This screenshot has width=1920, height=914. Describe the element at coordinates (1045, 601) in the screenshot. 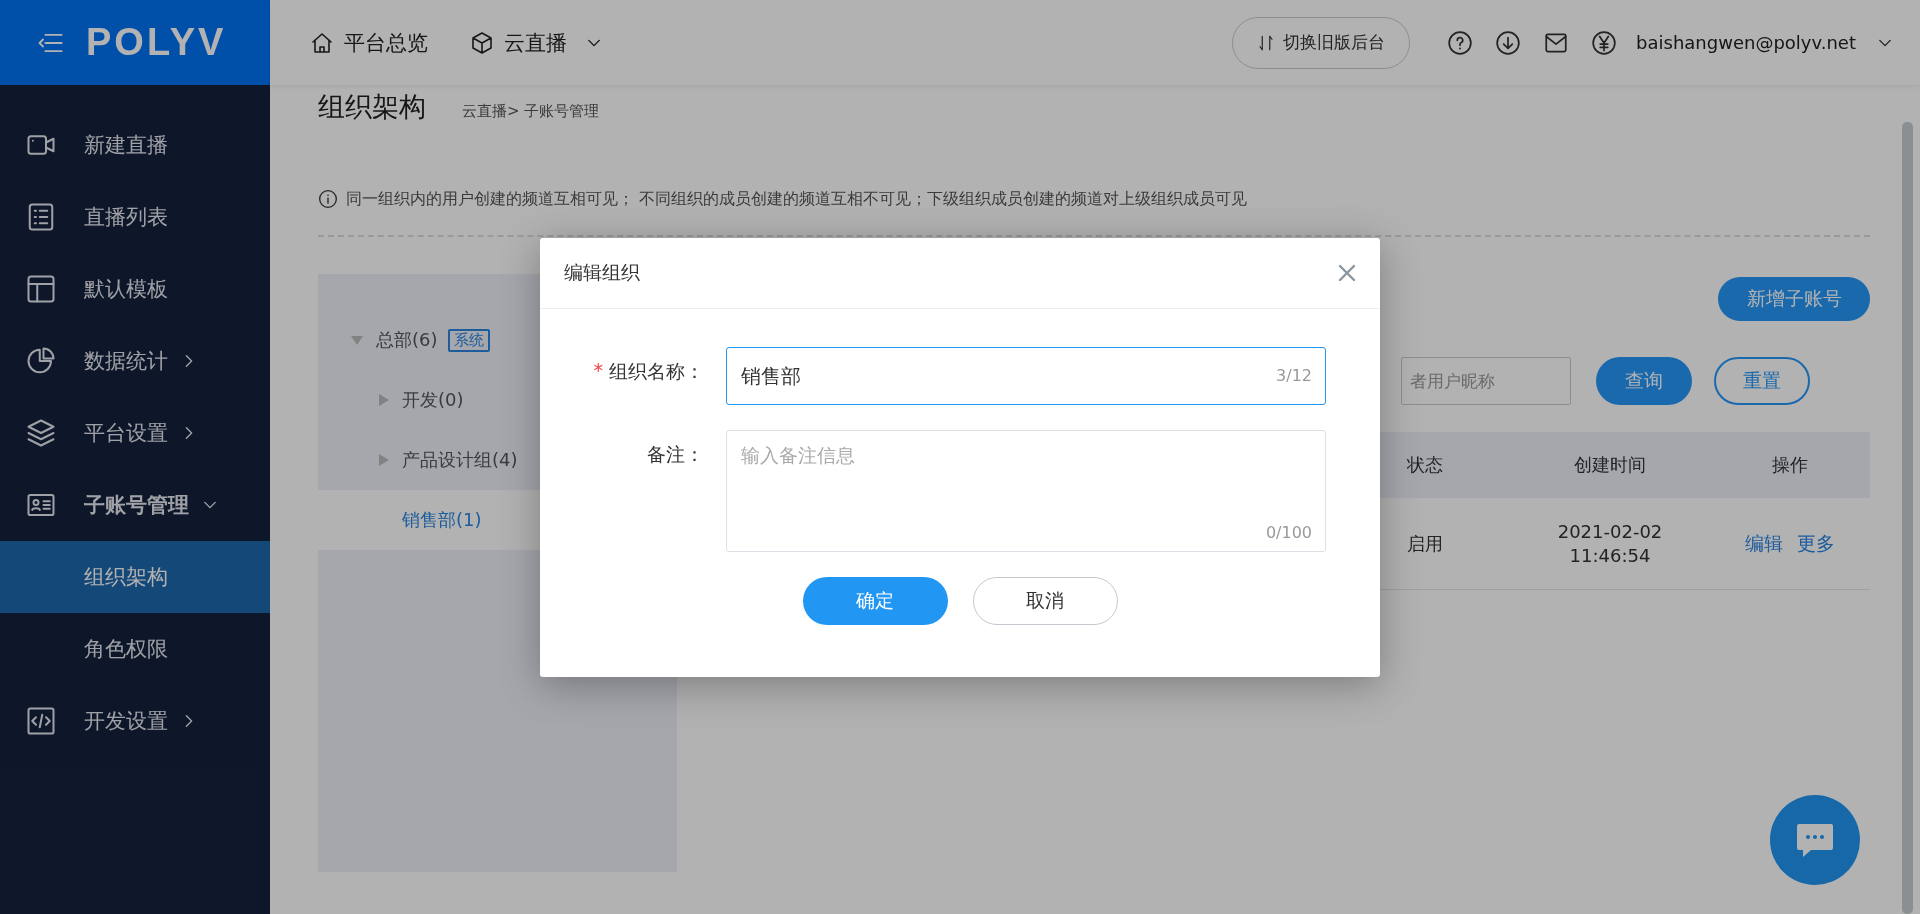

I see `cancel-button: 取消` at that location.